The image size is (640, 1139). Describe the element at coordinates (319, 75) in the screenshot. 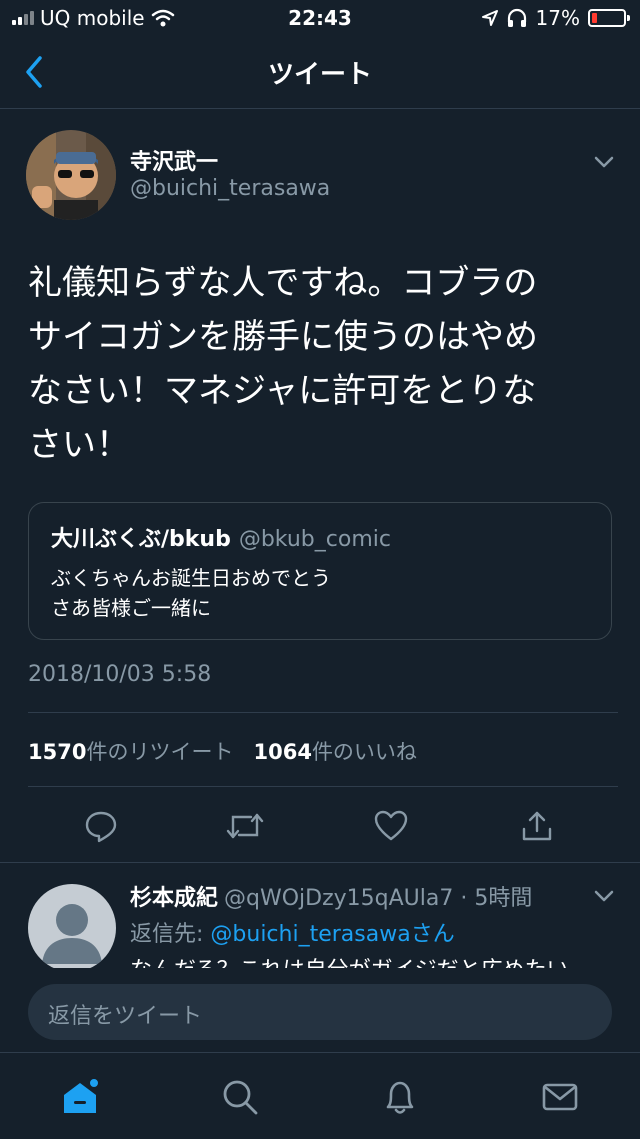

I see `page-title: ツイート` at that location.